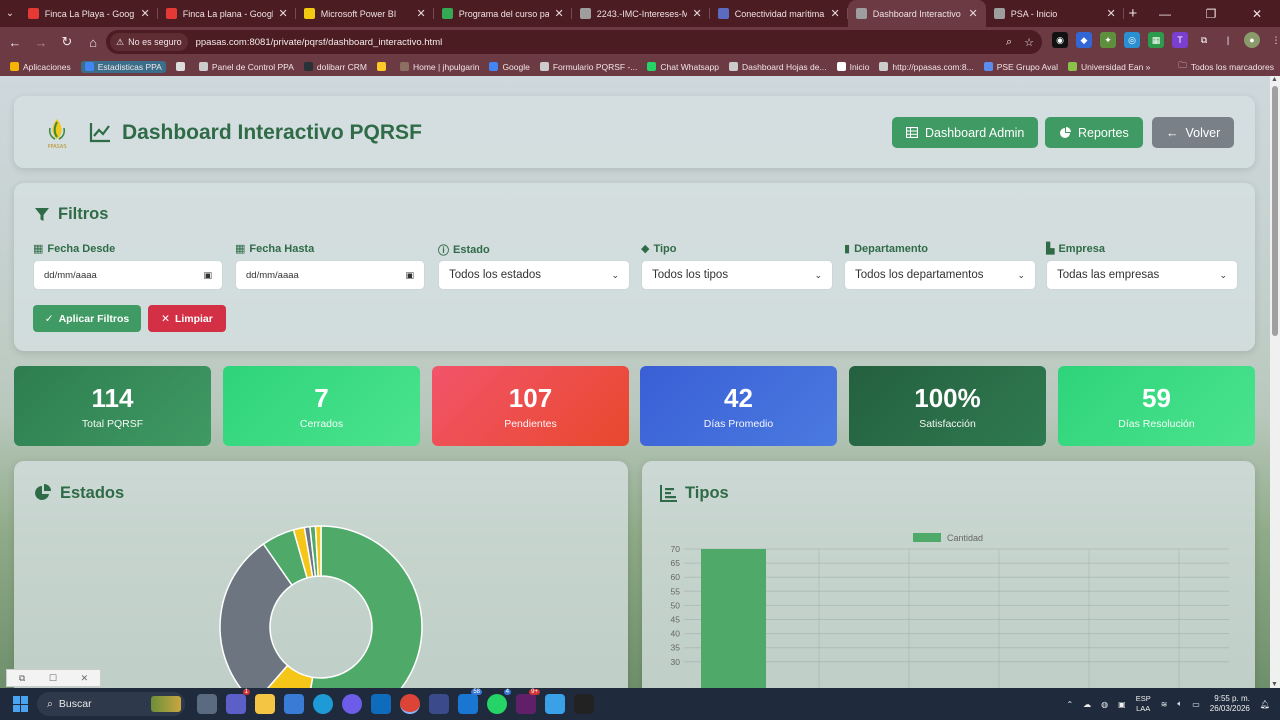  What do you see at coordinates (1274, 79) in the screenshot?
I see `scroll-up-arrow: ▲` at bounding box center [1274, 79].